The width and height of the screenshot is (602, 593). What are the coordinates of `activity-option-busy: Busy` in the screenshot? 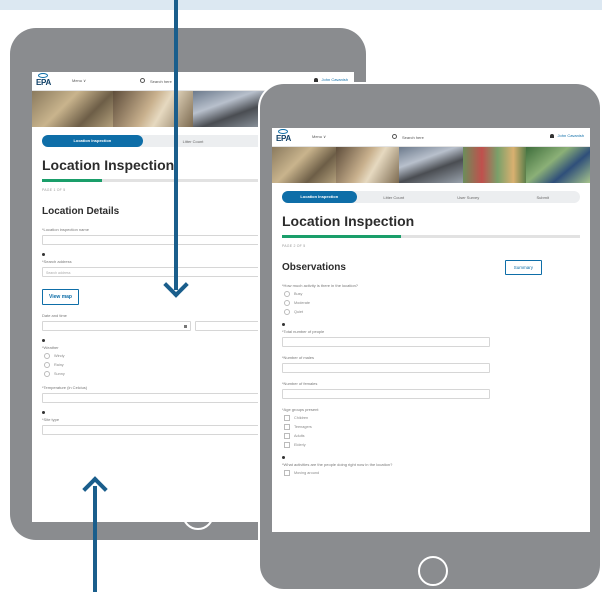 It's located at (432, 294).